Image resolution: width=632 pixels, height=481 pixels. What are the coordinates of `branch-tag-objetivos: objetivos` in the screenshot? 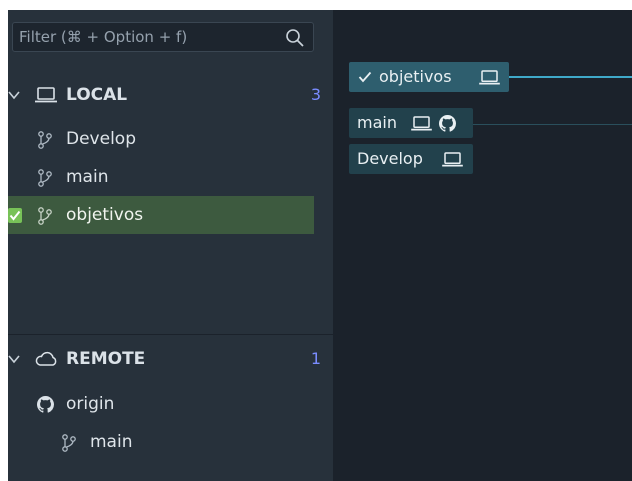 It's located at (429, 77).